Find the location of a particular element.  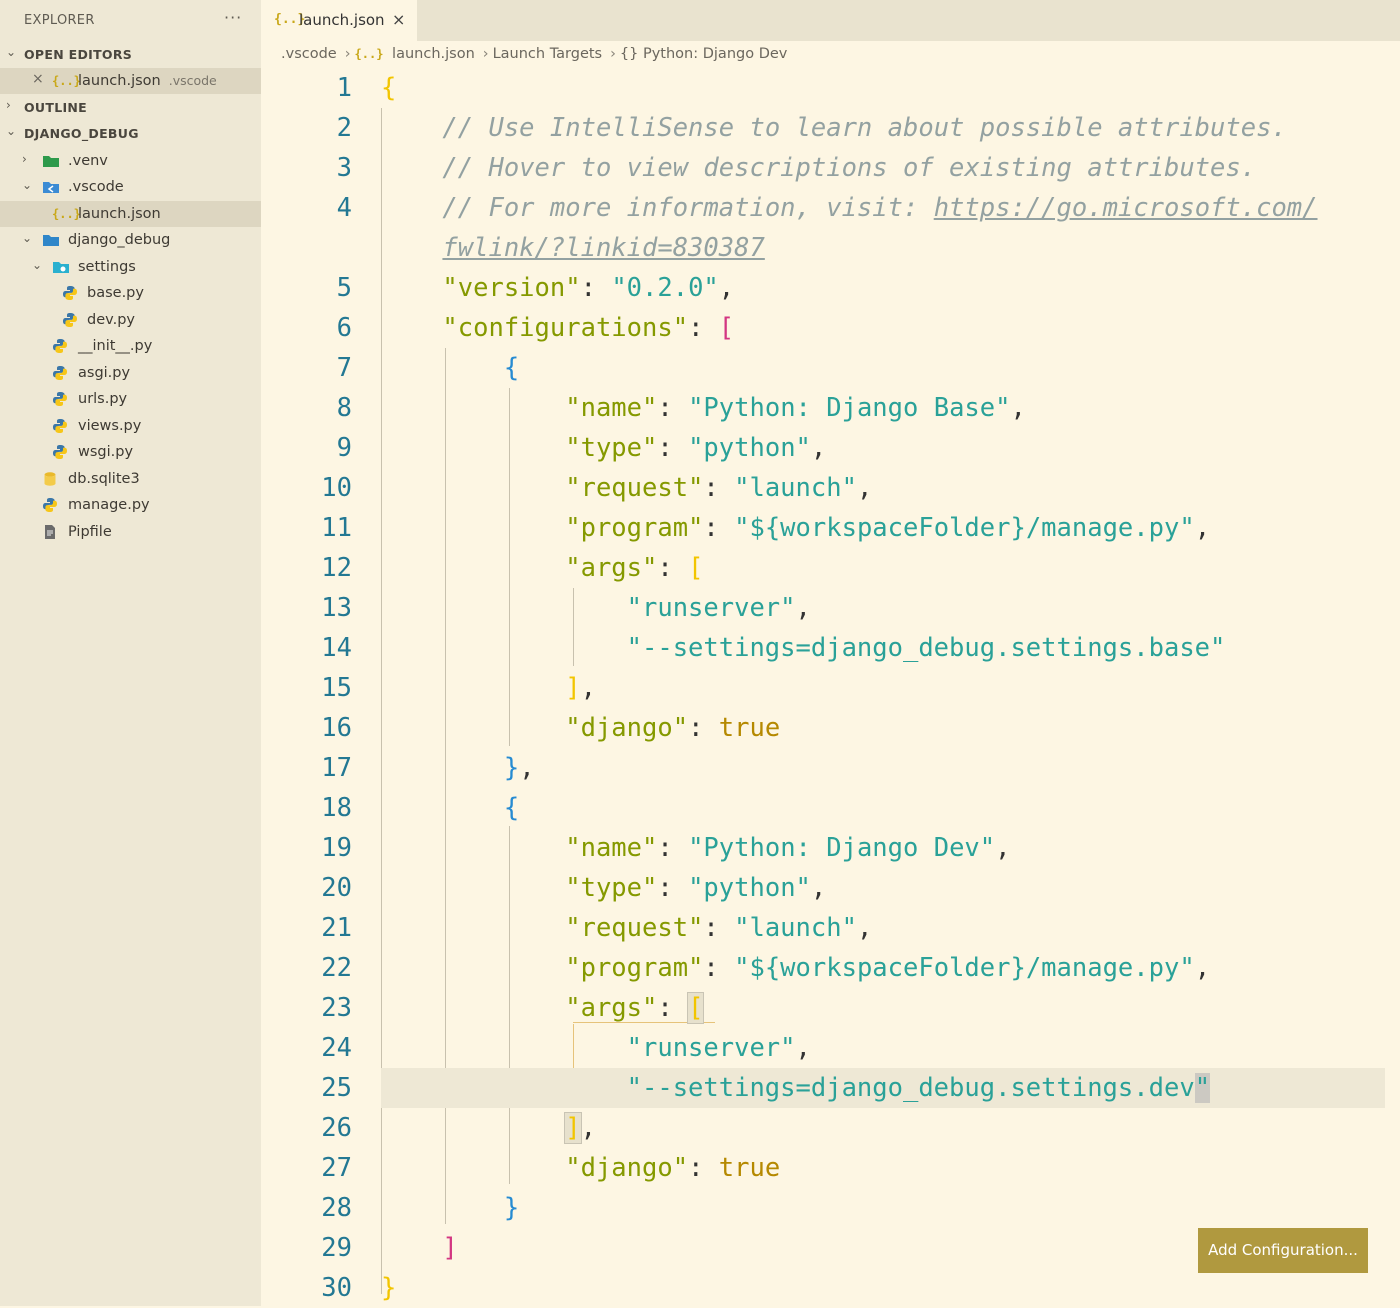

line-number: 28 is located at coordinates (336, 1208).